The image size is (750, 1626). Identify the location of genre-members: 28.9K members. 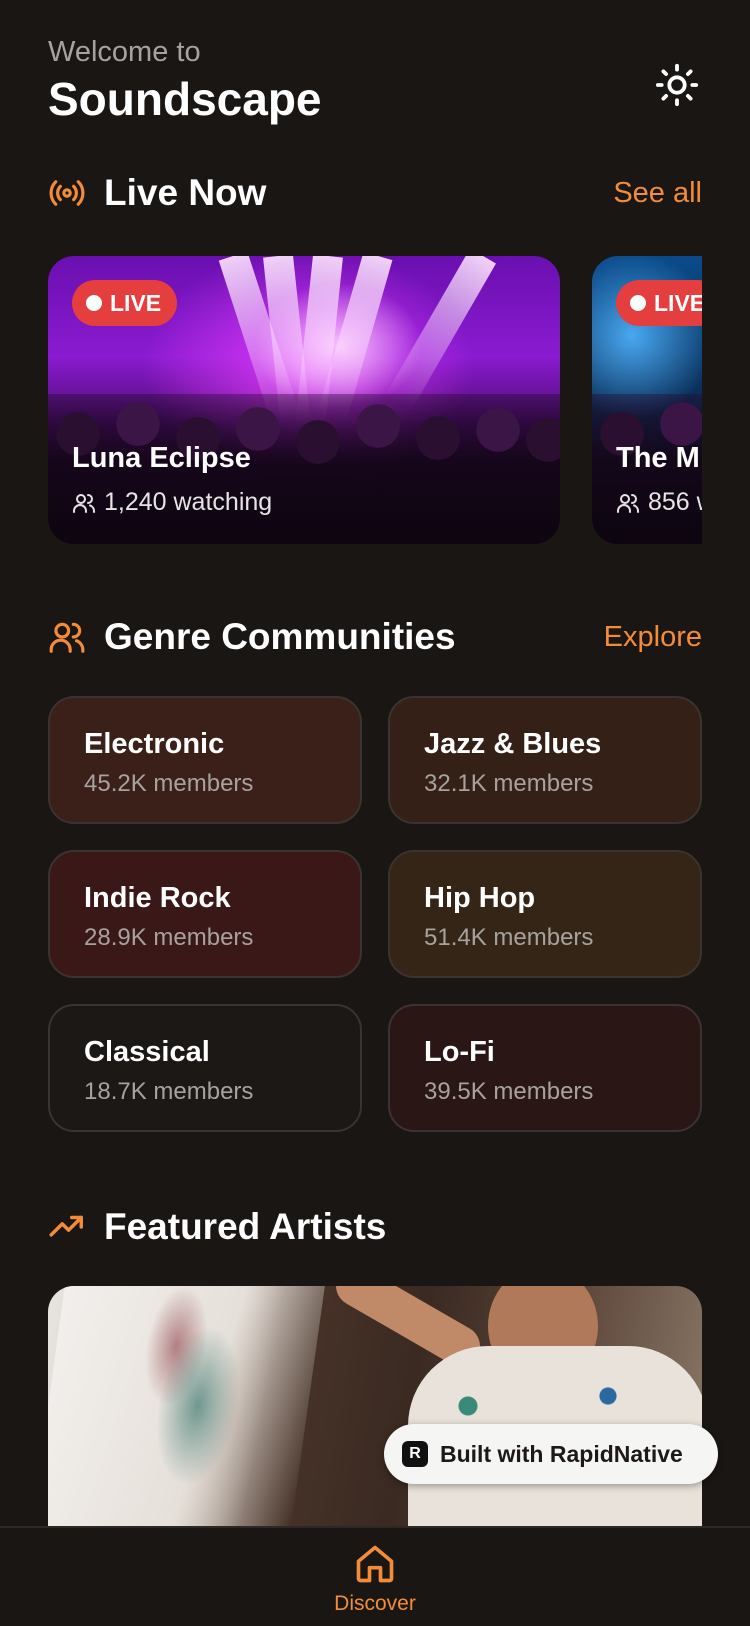
(169, 937).